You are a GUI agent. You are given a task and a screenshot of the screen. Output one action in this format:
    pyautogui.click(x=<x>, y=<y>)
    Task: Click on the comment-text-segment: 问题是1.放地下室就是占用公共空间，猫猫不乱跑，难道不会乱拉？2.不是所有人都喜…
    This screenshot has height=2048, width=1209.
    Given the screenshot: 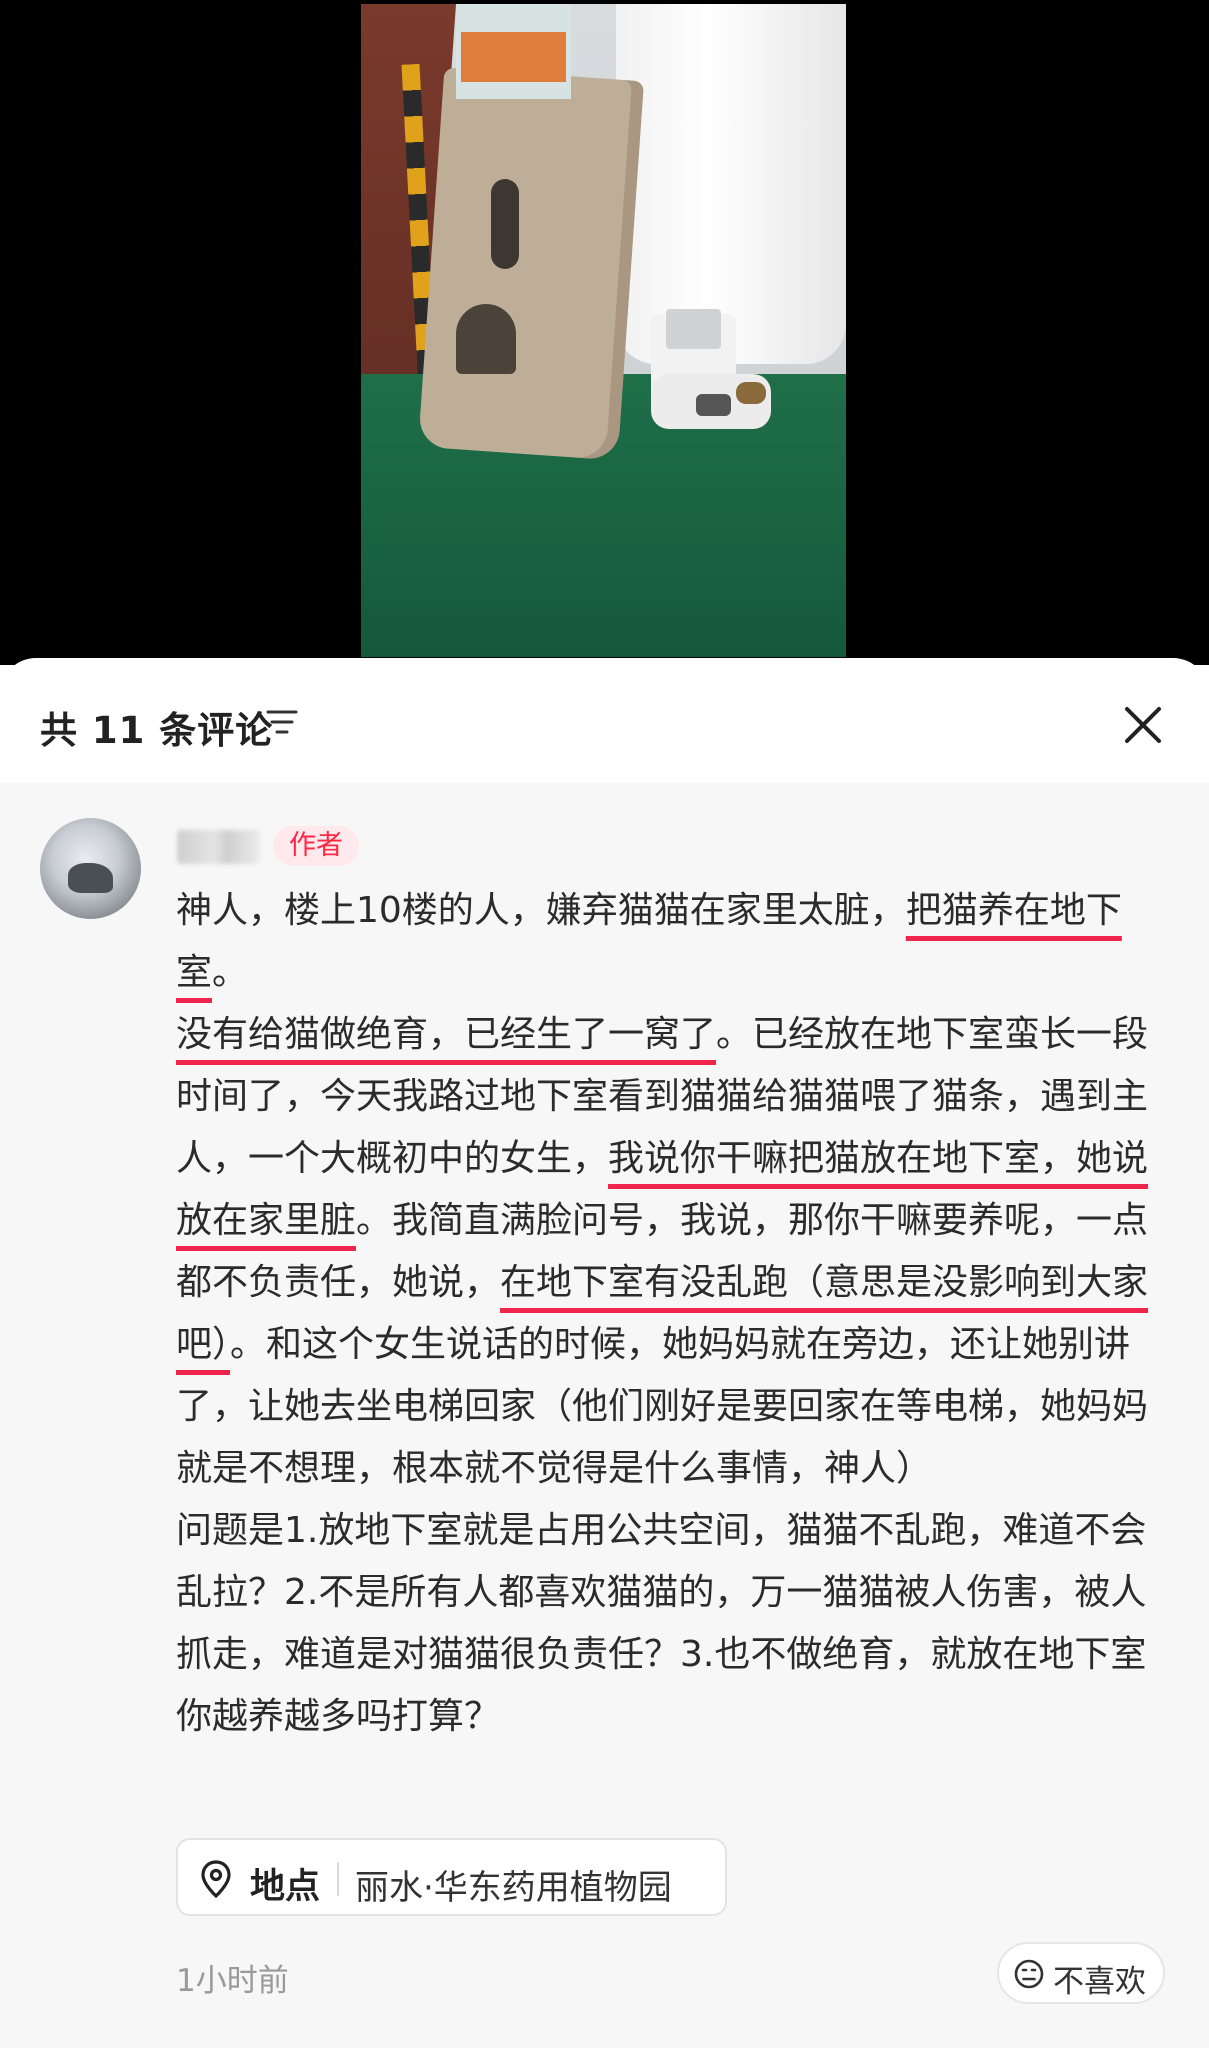 What is the action you would take?
    pyautogui.click(x=661, y=1623)
    